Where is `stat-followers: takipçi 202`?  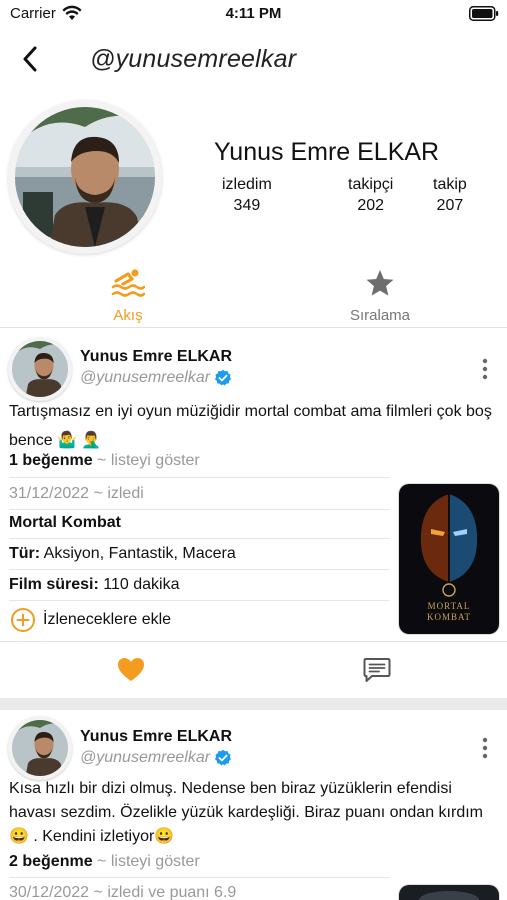 stat-followers: takipçi 202 is located at coordinates (370, 195).